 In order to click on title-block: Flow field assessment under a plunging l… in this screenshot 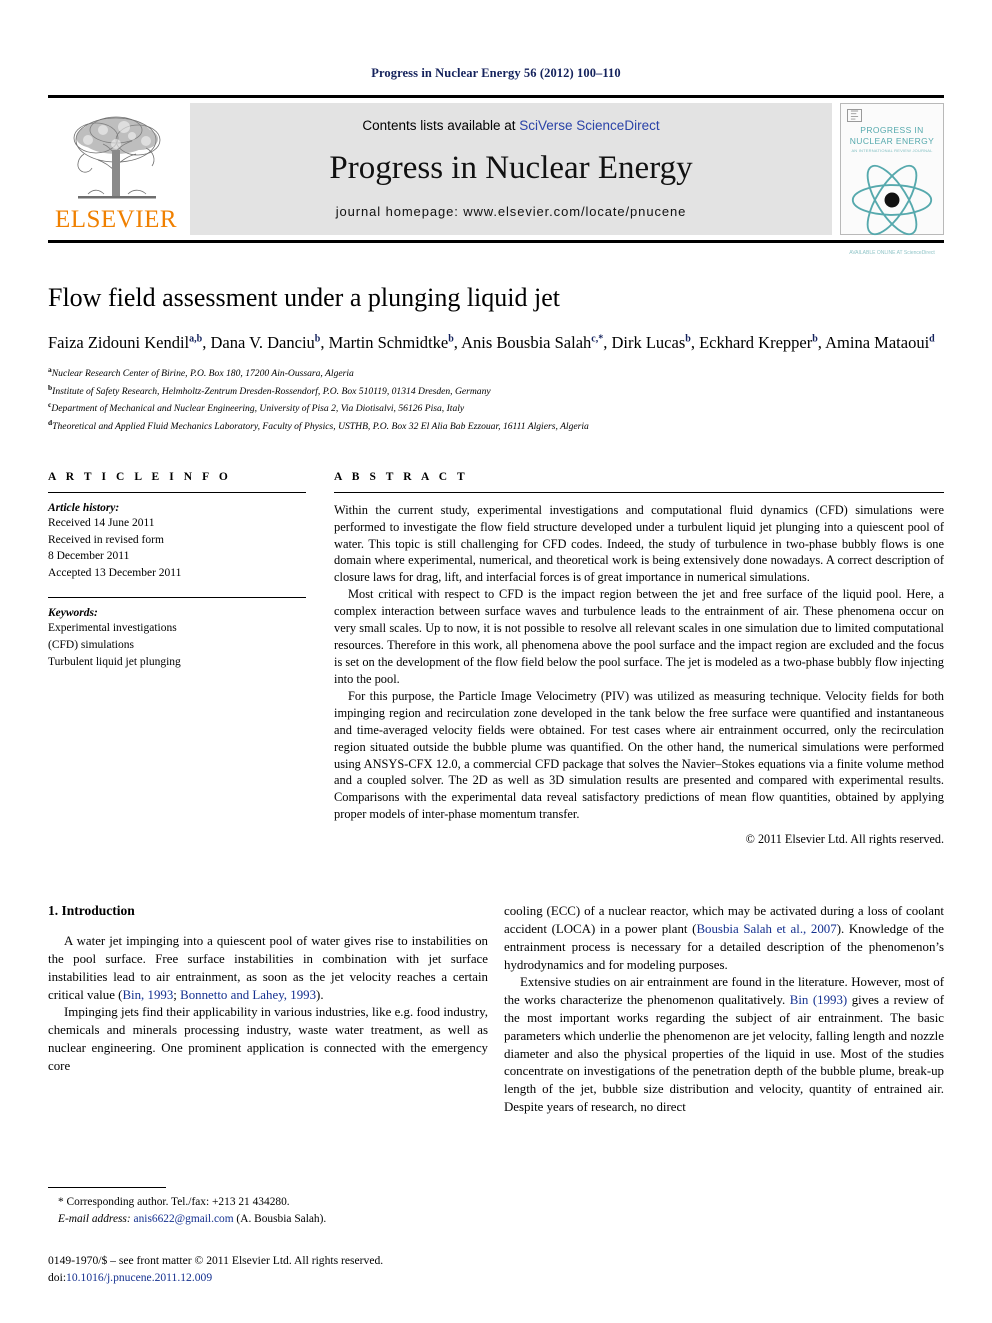, I will do `click(496, 359)`.